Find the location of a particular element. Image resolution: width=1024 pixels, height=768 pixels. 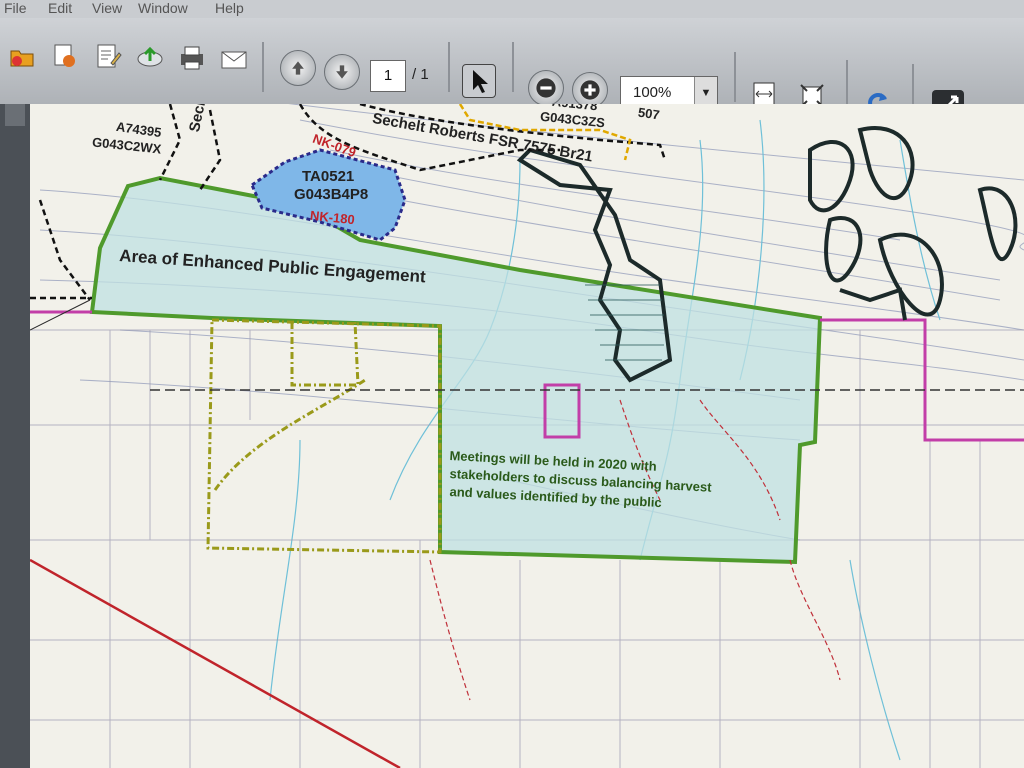

label-ta0521: TA0521 is located at coordinates (328, 176).